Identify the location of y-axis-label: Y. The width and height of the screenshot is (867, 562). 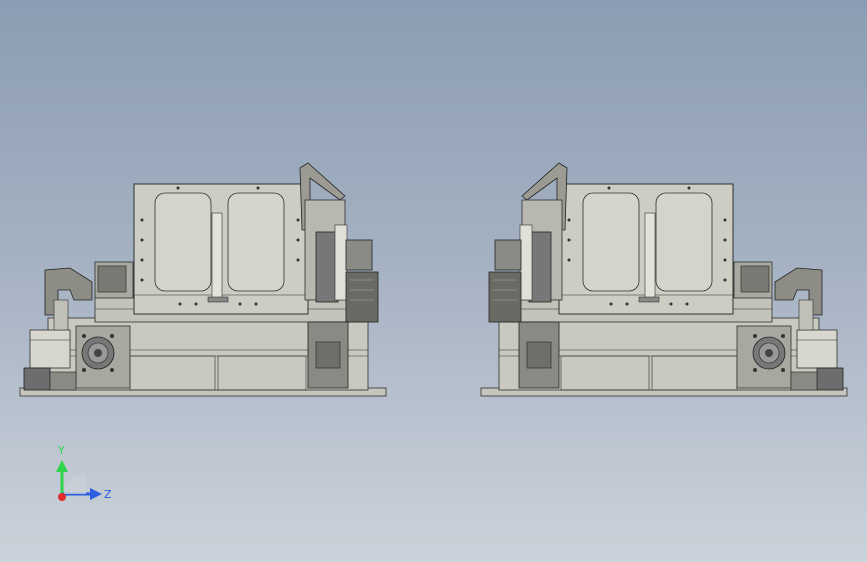
(61, 450).